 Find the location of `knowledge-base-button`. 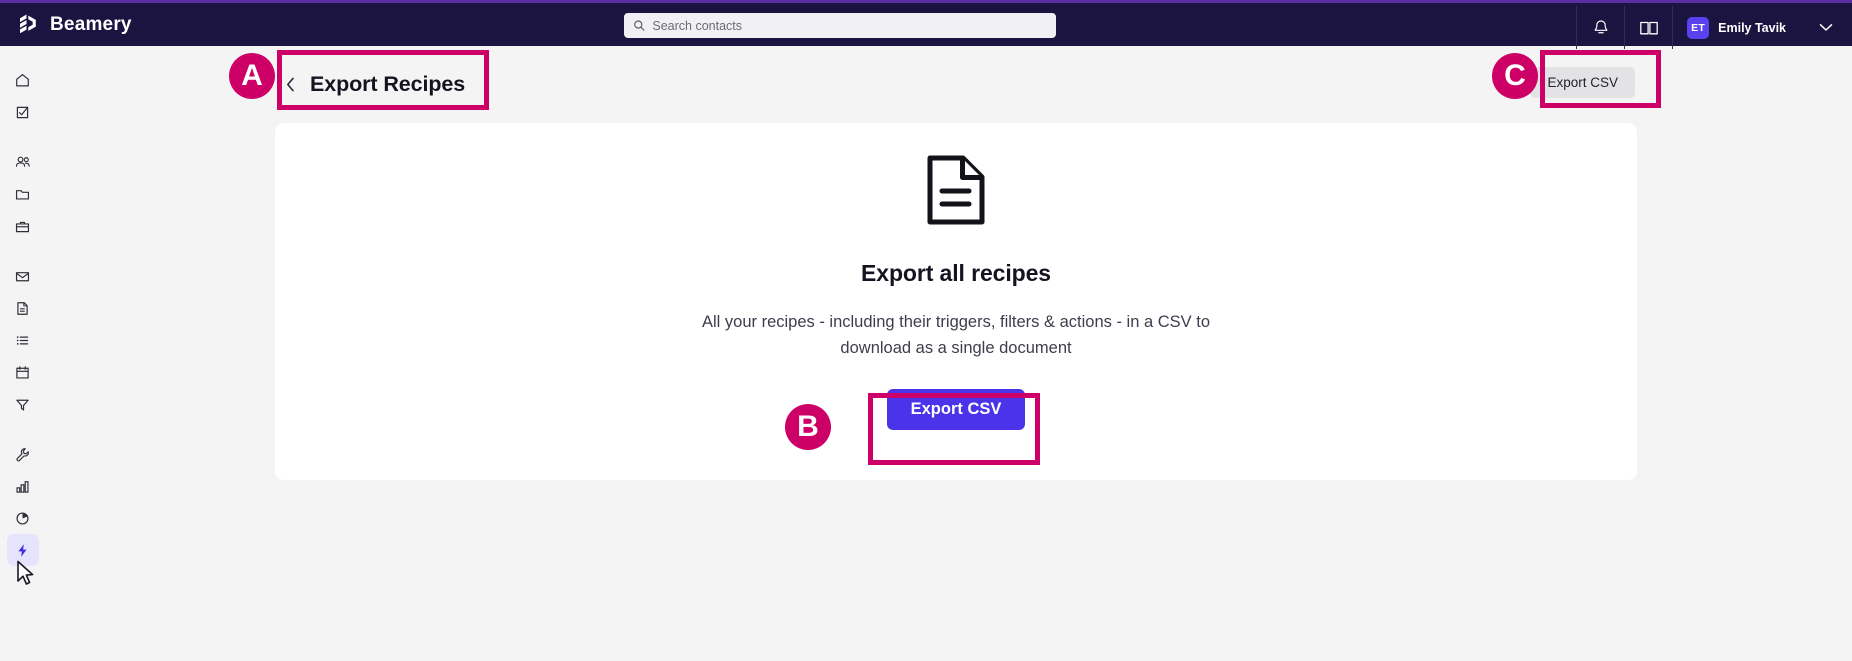

knowledge-base-button is located at coordinates (1648, 27).